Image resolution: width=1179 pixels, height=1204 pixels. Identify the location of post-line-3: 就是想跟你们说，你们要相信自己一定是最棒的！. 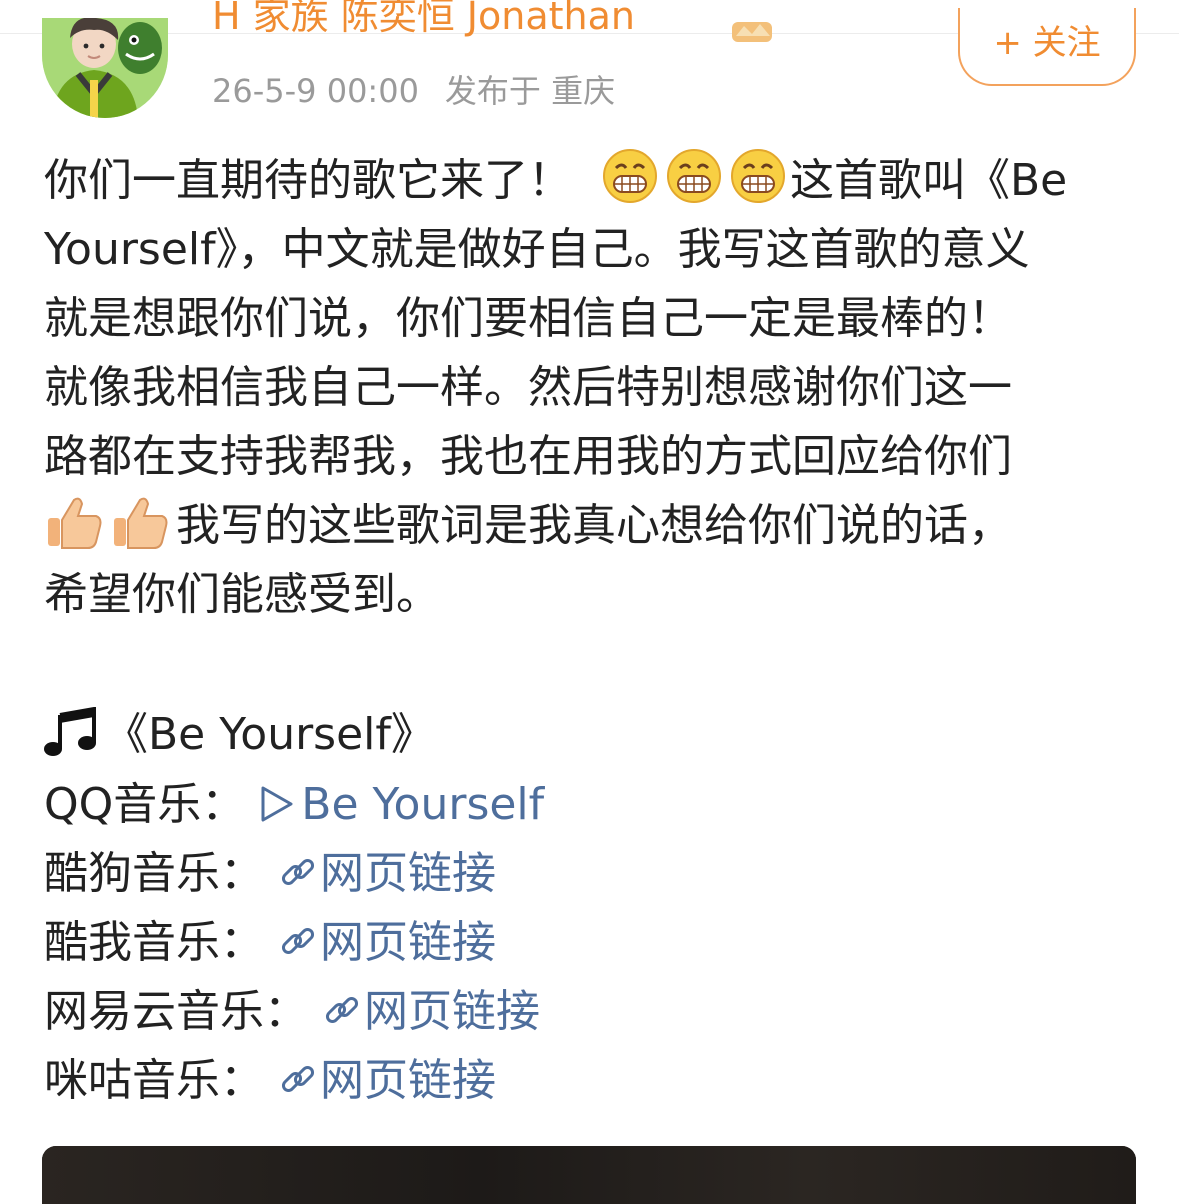
(528, 318).